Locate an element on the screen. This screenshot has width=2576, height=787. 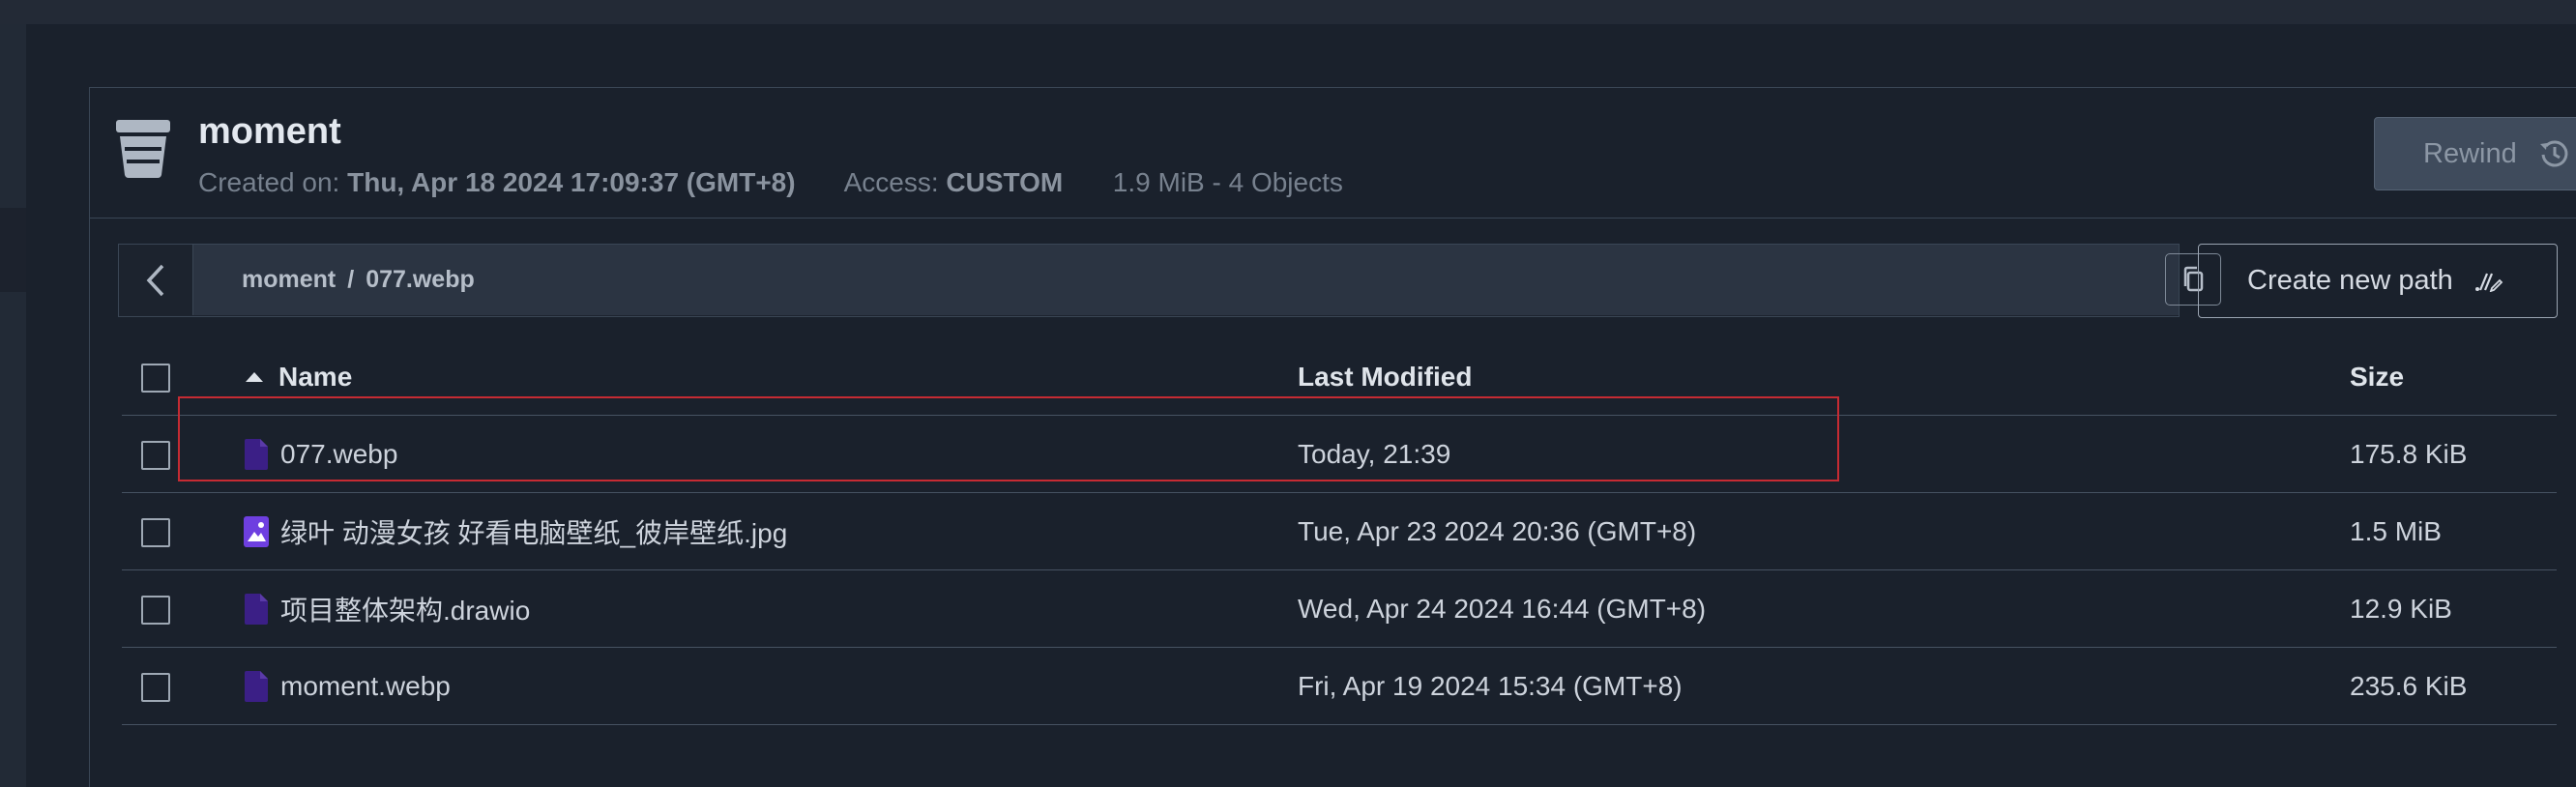
left-sidebar is located at coordinates (13, 405).